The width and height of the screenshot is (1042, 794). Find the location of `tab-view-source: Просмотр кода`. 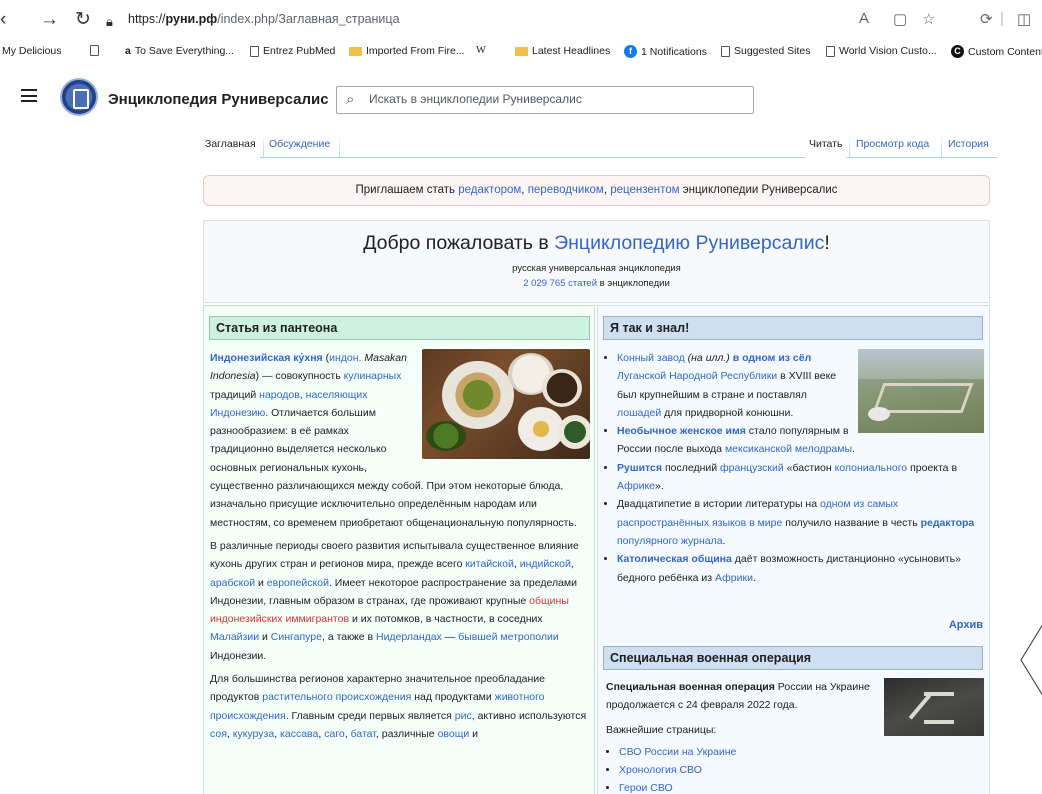

tab-view-source: Просмотр кода is located at coordinates (892, 145).